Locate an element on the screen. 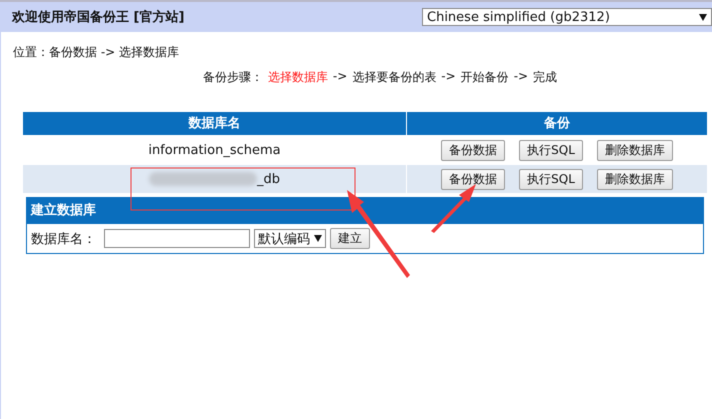 This screenshot has height=419, width=712. panel-title: 建立数据库 is located at coordinates (365, 211).